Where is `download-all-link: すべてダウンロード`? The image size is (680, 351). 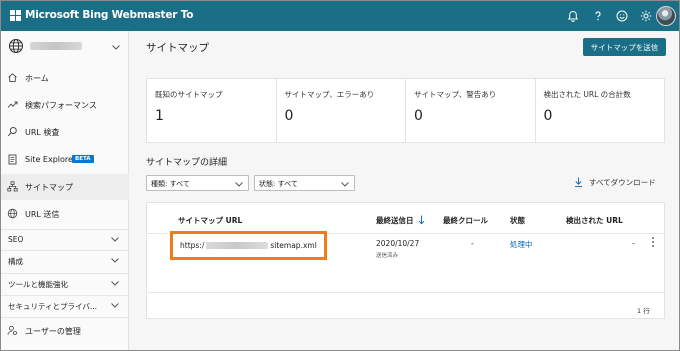 download-all-link: すべてダウンロード is located at coordinates (615, 182).